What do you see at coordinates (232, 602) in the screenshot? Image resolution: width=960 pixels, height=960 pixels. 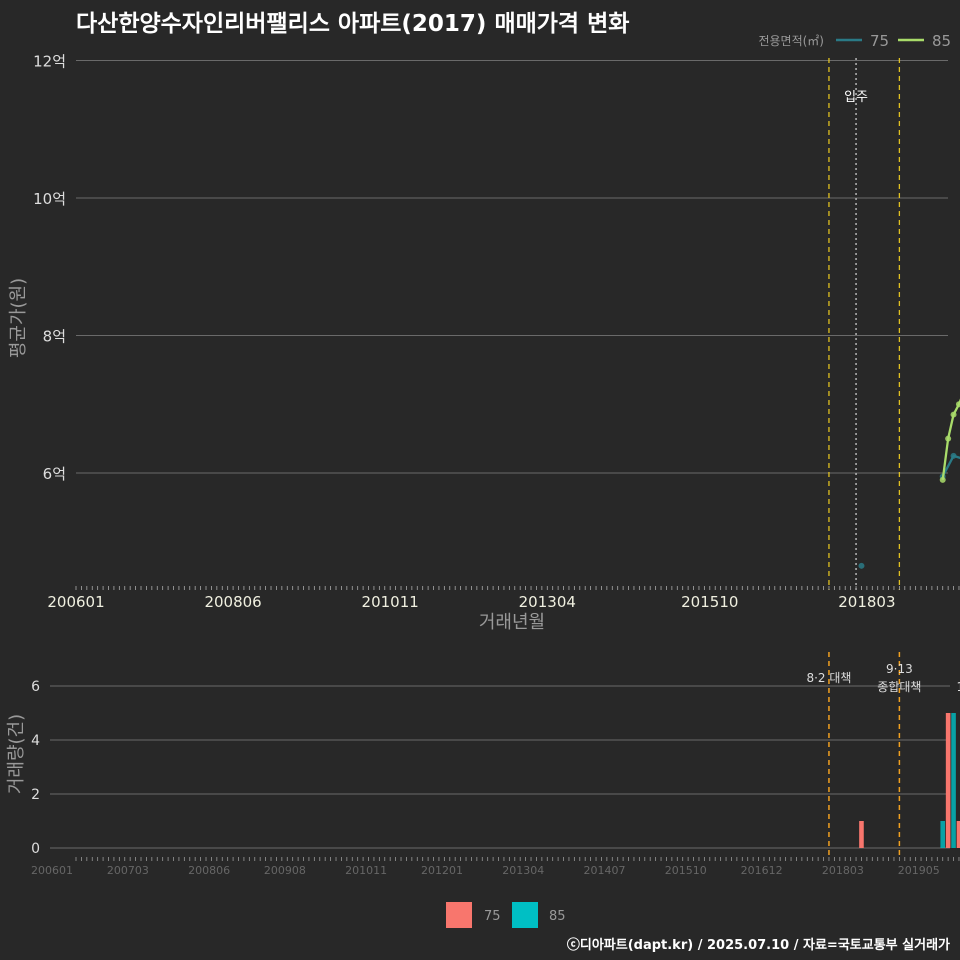 I see `price-x-tick-label: 200806` at bounding box center [232, 602].